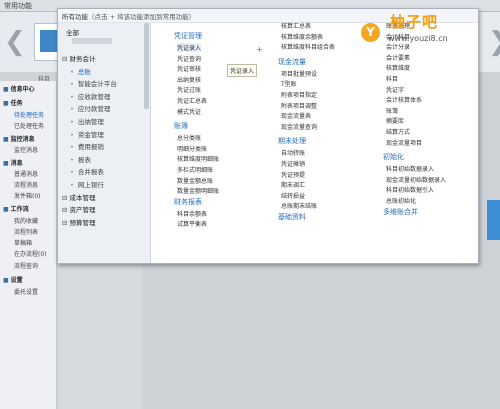  I want to click on function-item: 现金流量表, so click(296, 115).